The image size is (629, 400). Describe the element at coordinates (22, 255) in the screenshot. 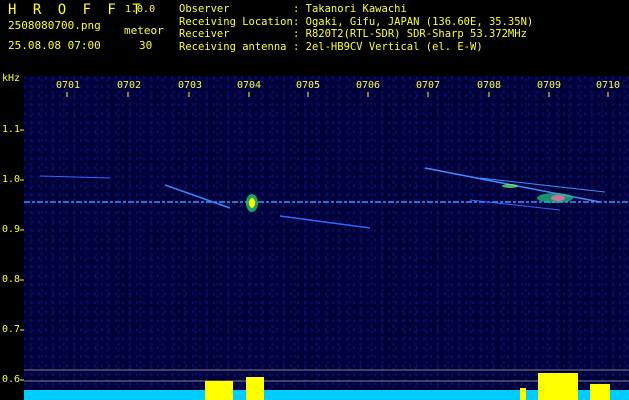

I see `y-tick-marks` at that location.